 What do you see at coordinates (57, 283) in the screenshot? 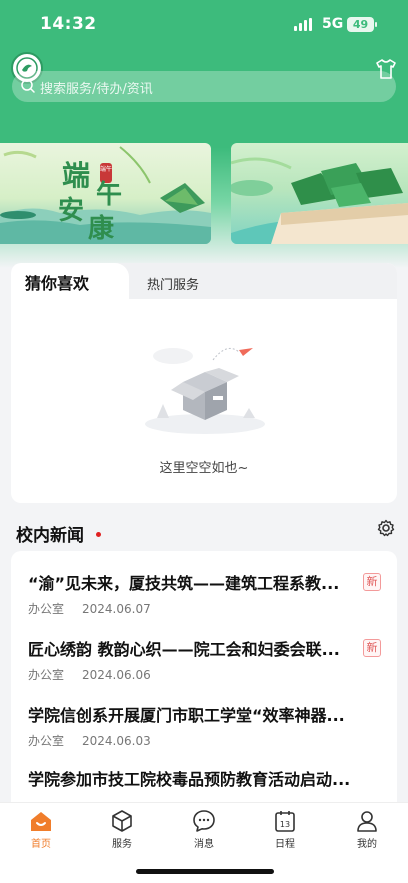
I see `tab-label: 猜你喜欢` at bounding box center [57, 283].